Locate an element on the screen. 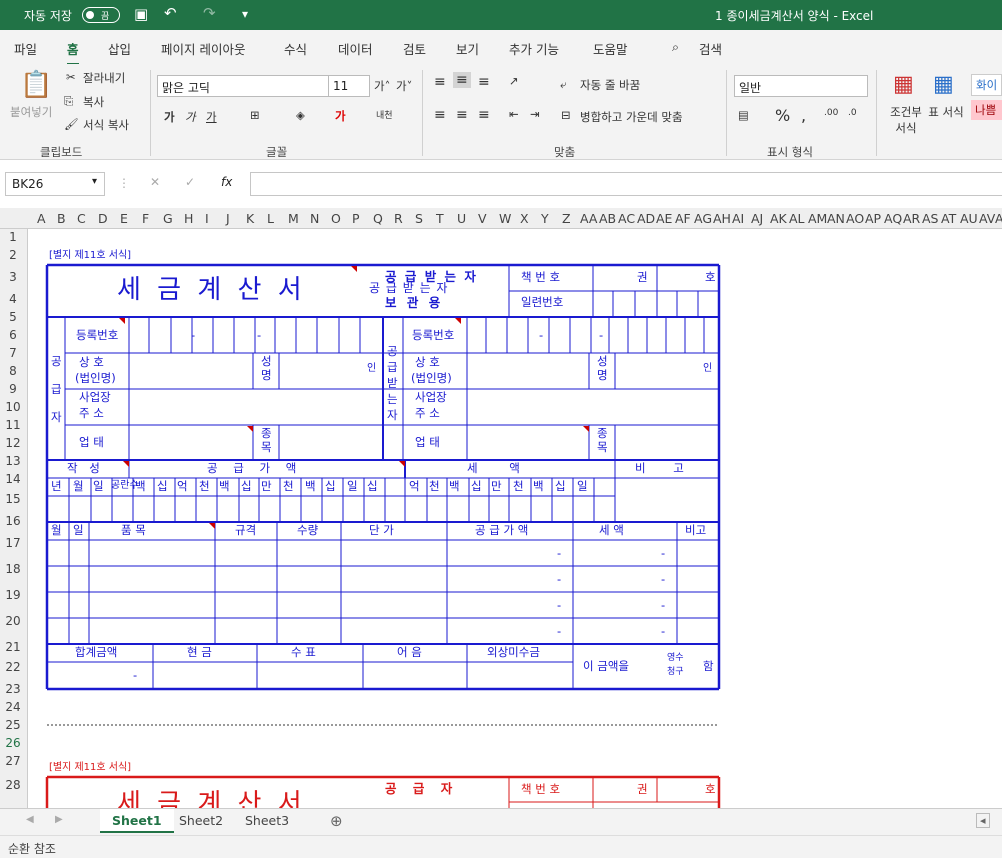 The height and width of the screenshot is (858, 1002). column-header: G is located at coordinates (168, 218).